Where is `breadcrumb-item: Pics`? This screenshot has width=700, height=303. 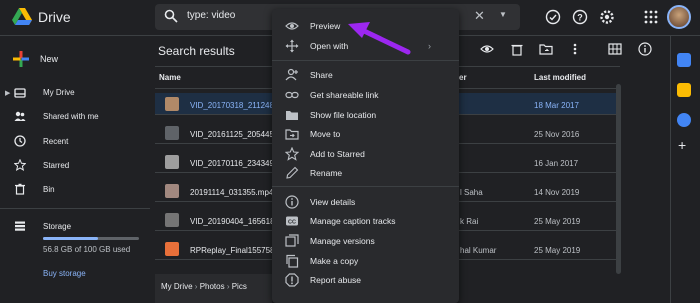 breadcrumb-item: Pics is located at coordinates (239, 286).